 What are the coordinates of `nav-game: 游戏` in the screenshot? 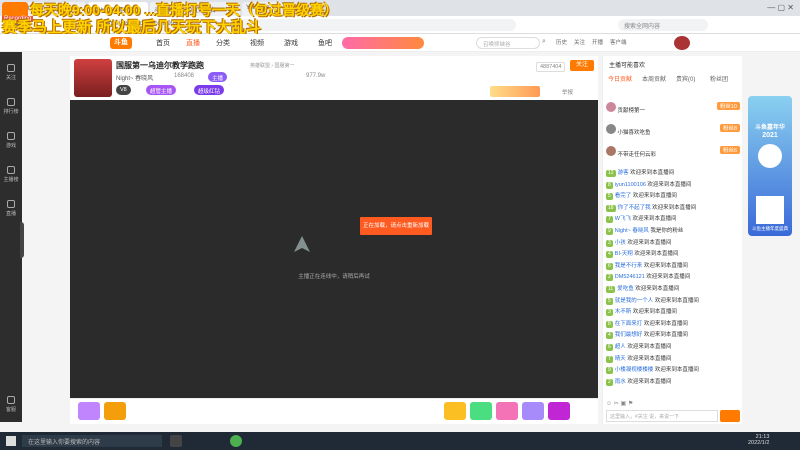 It's located at (291, 43).